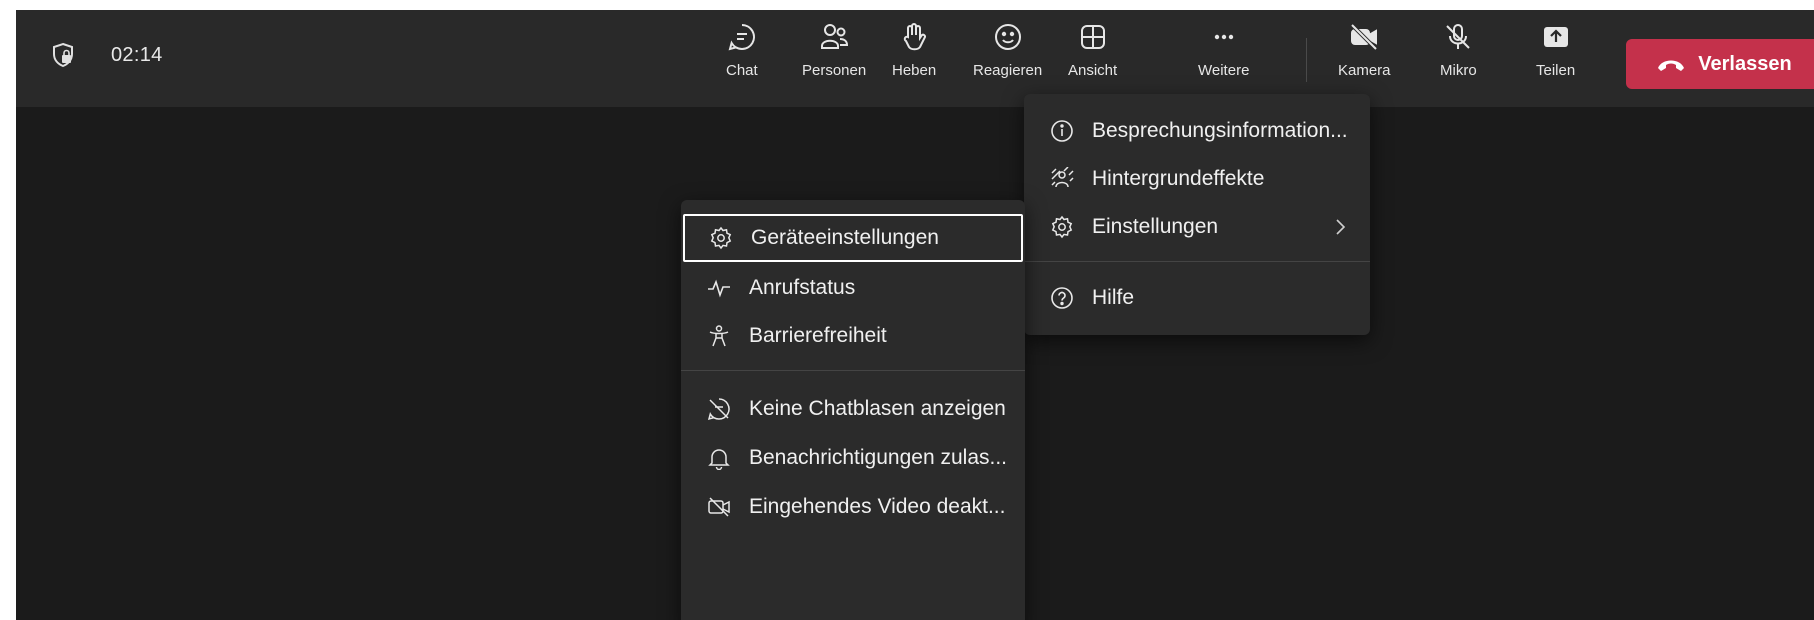  I want to click on share-upload-icon, so click(1555, 37).